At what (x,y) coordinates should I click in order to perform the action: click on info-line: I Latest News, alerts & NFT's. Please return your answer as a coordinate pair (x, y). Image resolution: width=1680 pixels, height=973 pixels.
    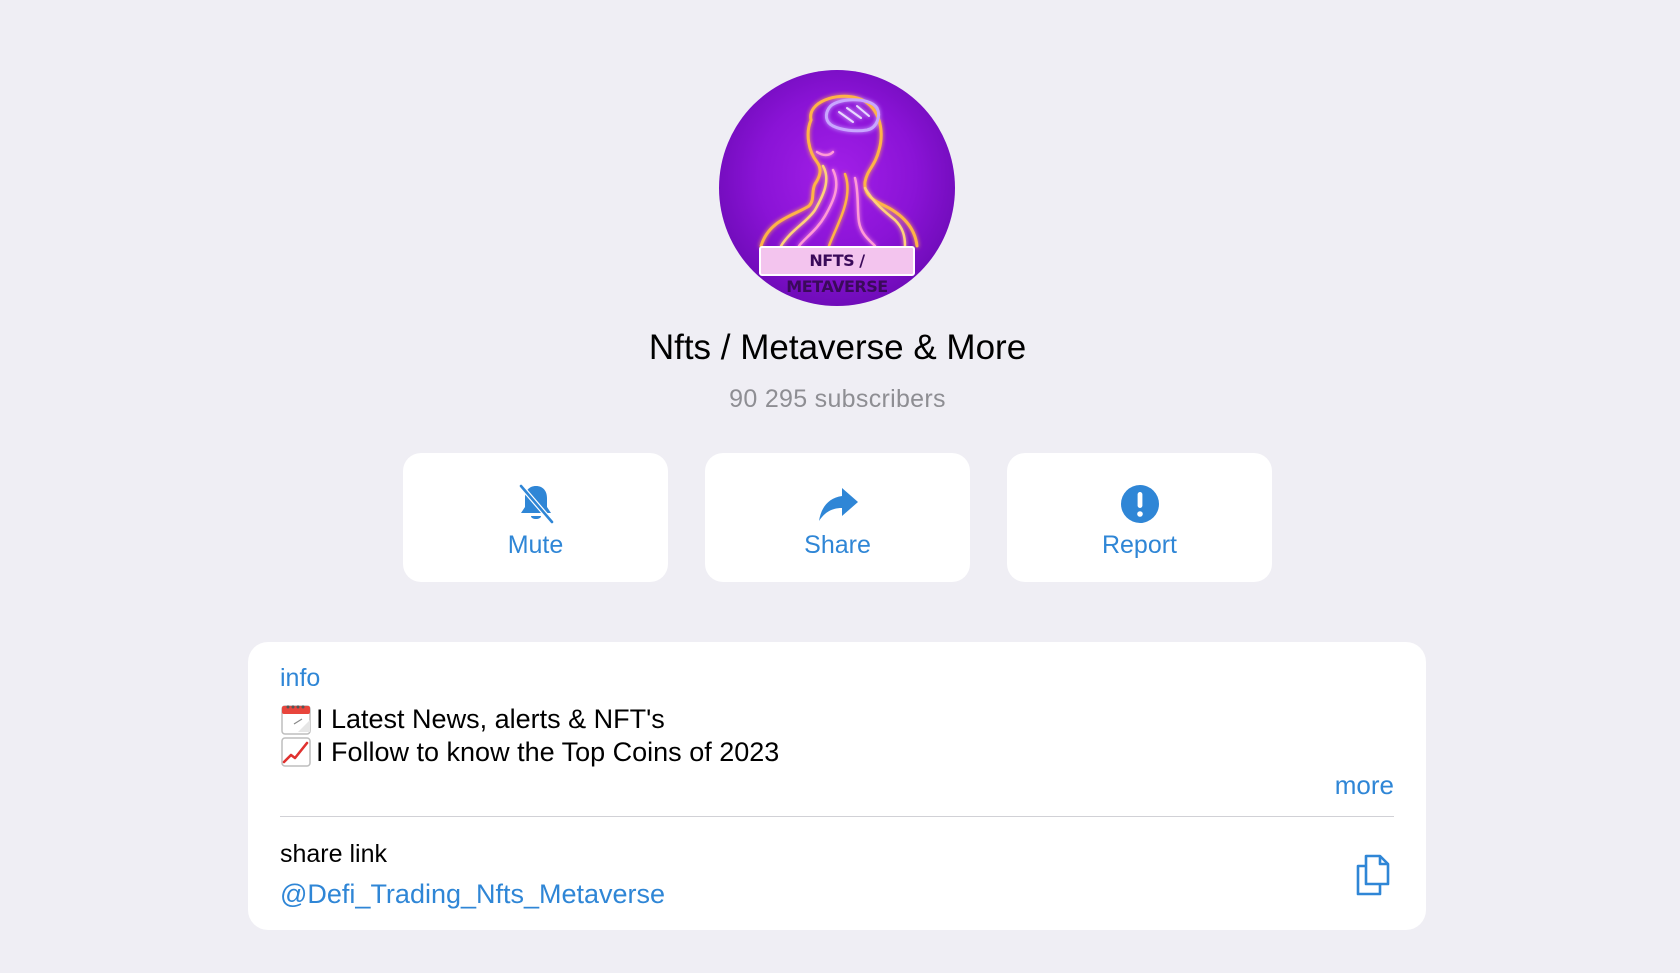
    Looking at the image, I should click on (472, 719).